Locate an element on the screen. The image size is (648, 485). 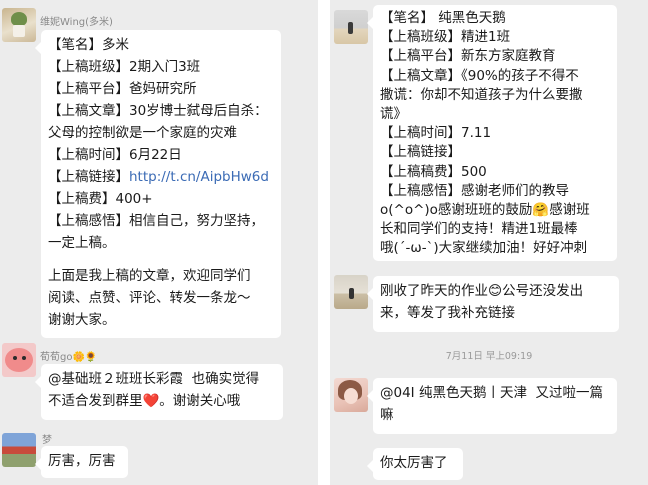
message-line: @基础班２班班长彩霞 也确实觉得 is located at coordinates (154, 379).